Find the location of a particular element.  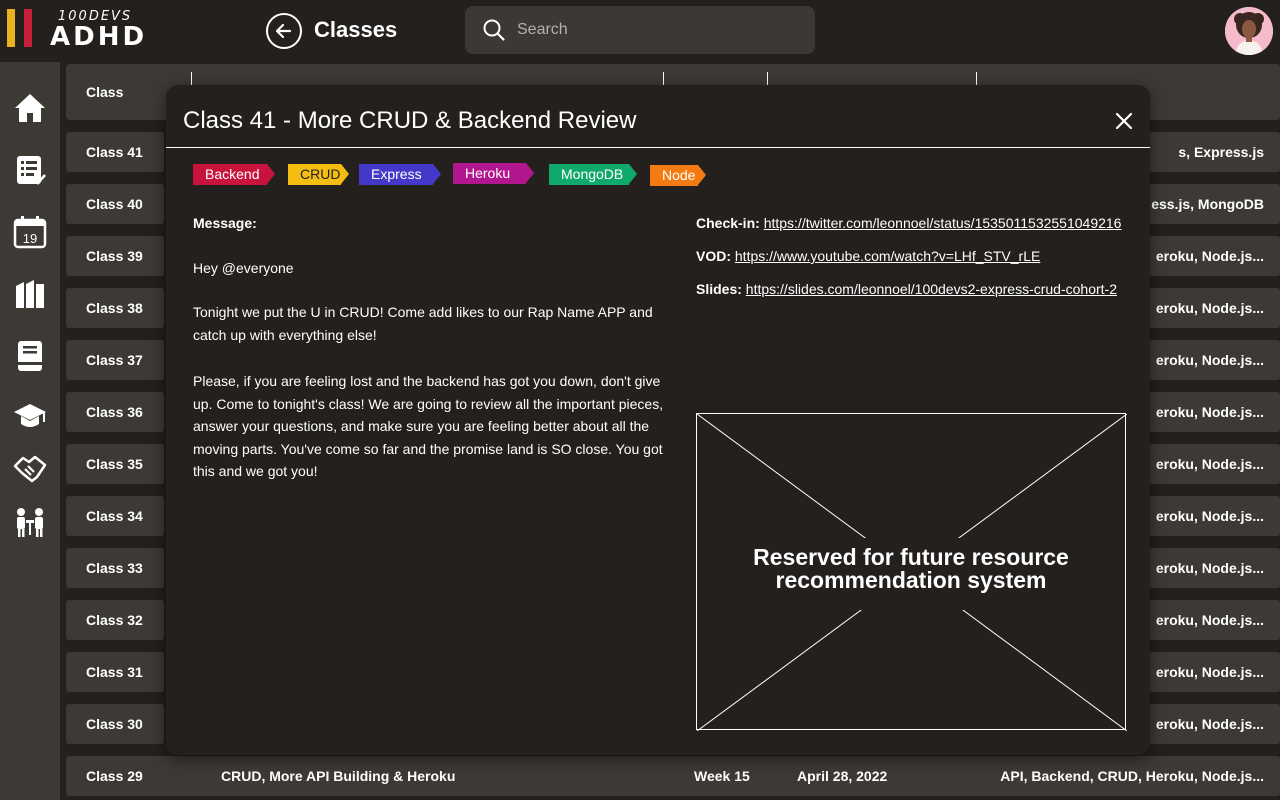

class-name: Class 38 is located at coordinates (114, 308).